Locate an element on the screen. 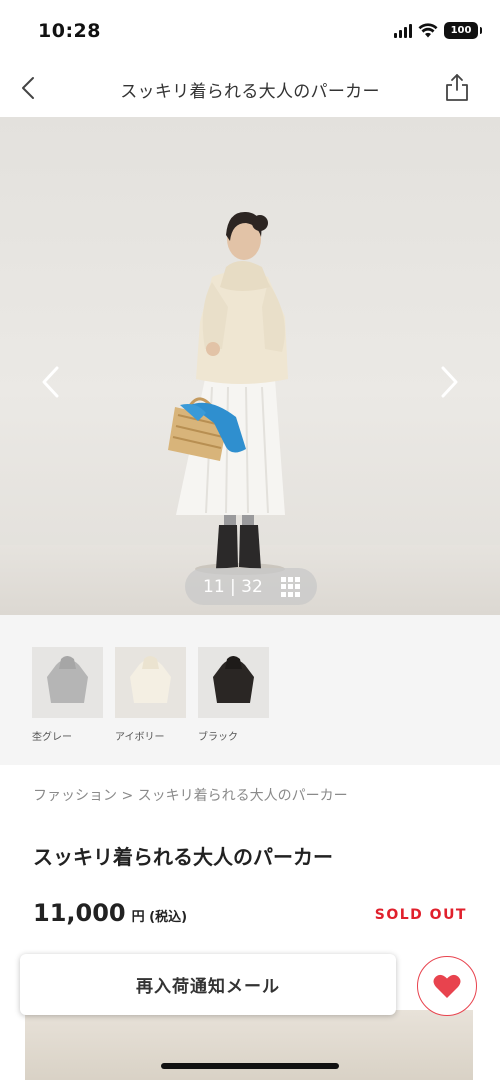 This screenshot has height=1080, width=500. color-option-black: ブラック is located at coordinates (233, 695).